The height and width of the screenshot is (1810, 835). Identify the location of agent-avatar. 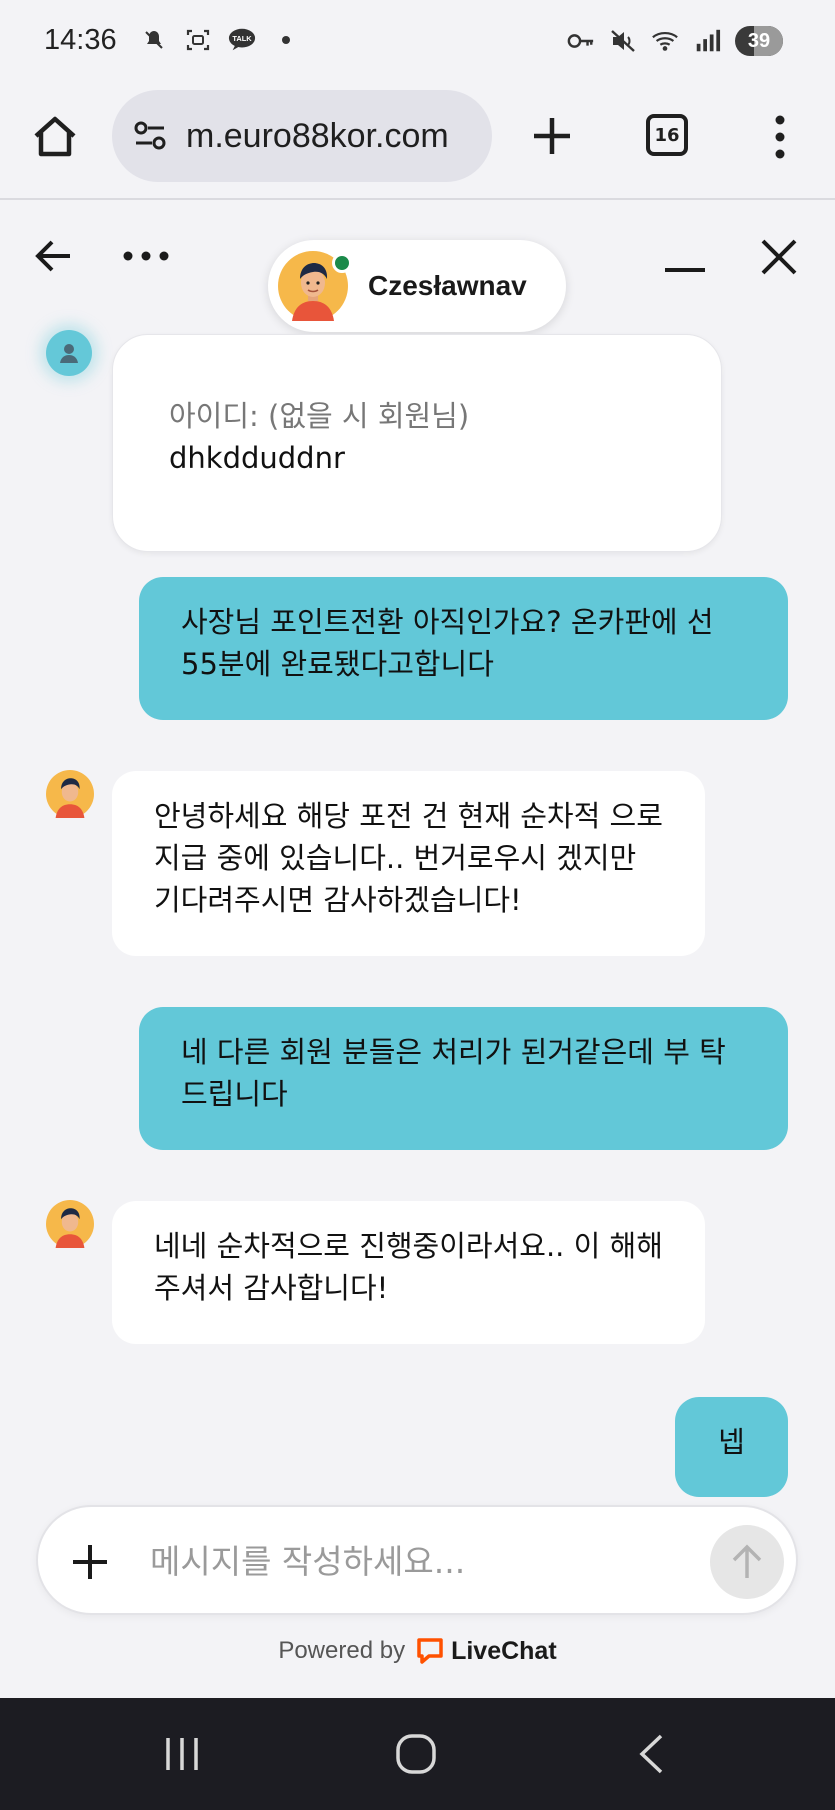
(315, 286).